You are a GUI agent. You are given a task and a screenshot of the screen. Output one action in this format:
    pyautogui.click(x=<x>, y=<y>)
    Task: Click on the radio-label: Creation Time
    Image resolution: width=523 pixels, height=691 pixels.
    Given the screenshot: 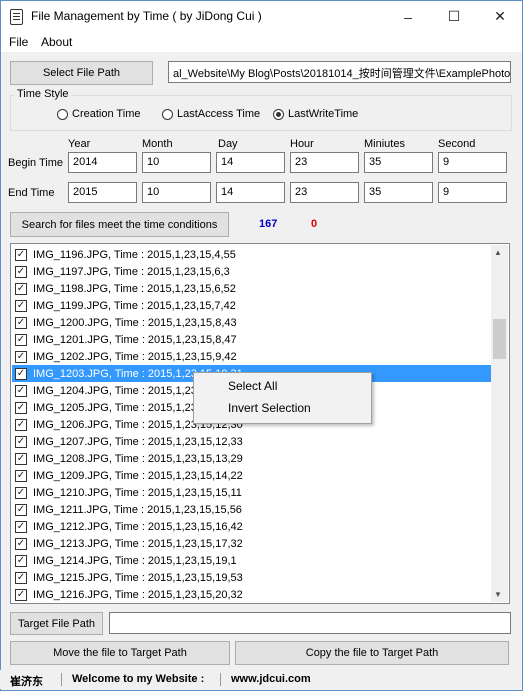 What is the action you would take?
    pyautogui.click(x=106, y=114)
    